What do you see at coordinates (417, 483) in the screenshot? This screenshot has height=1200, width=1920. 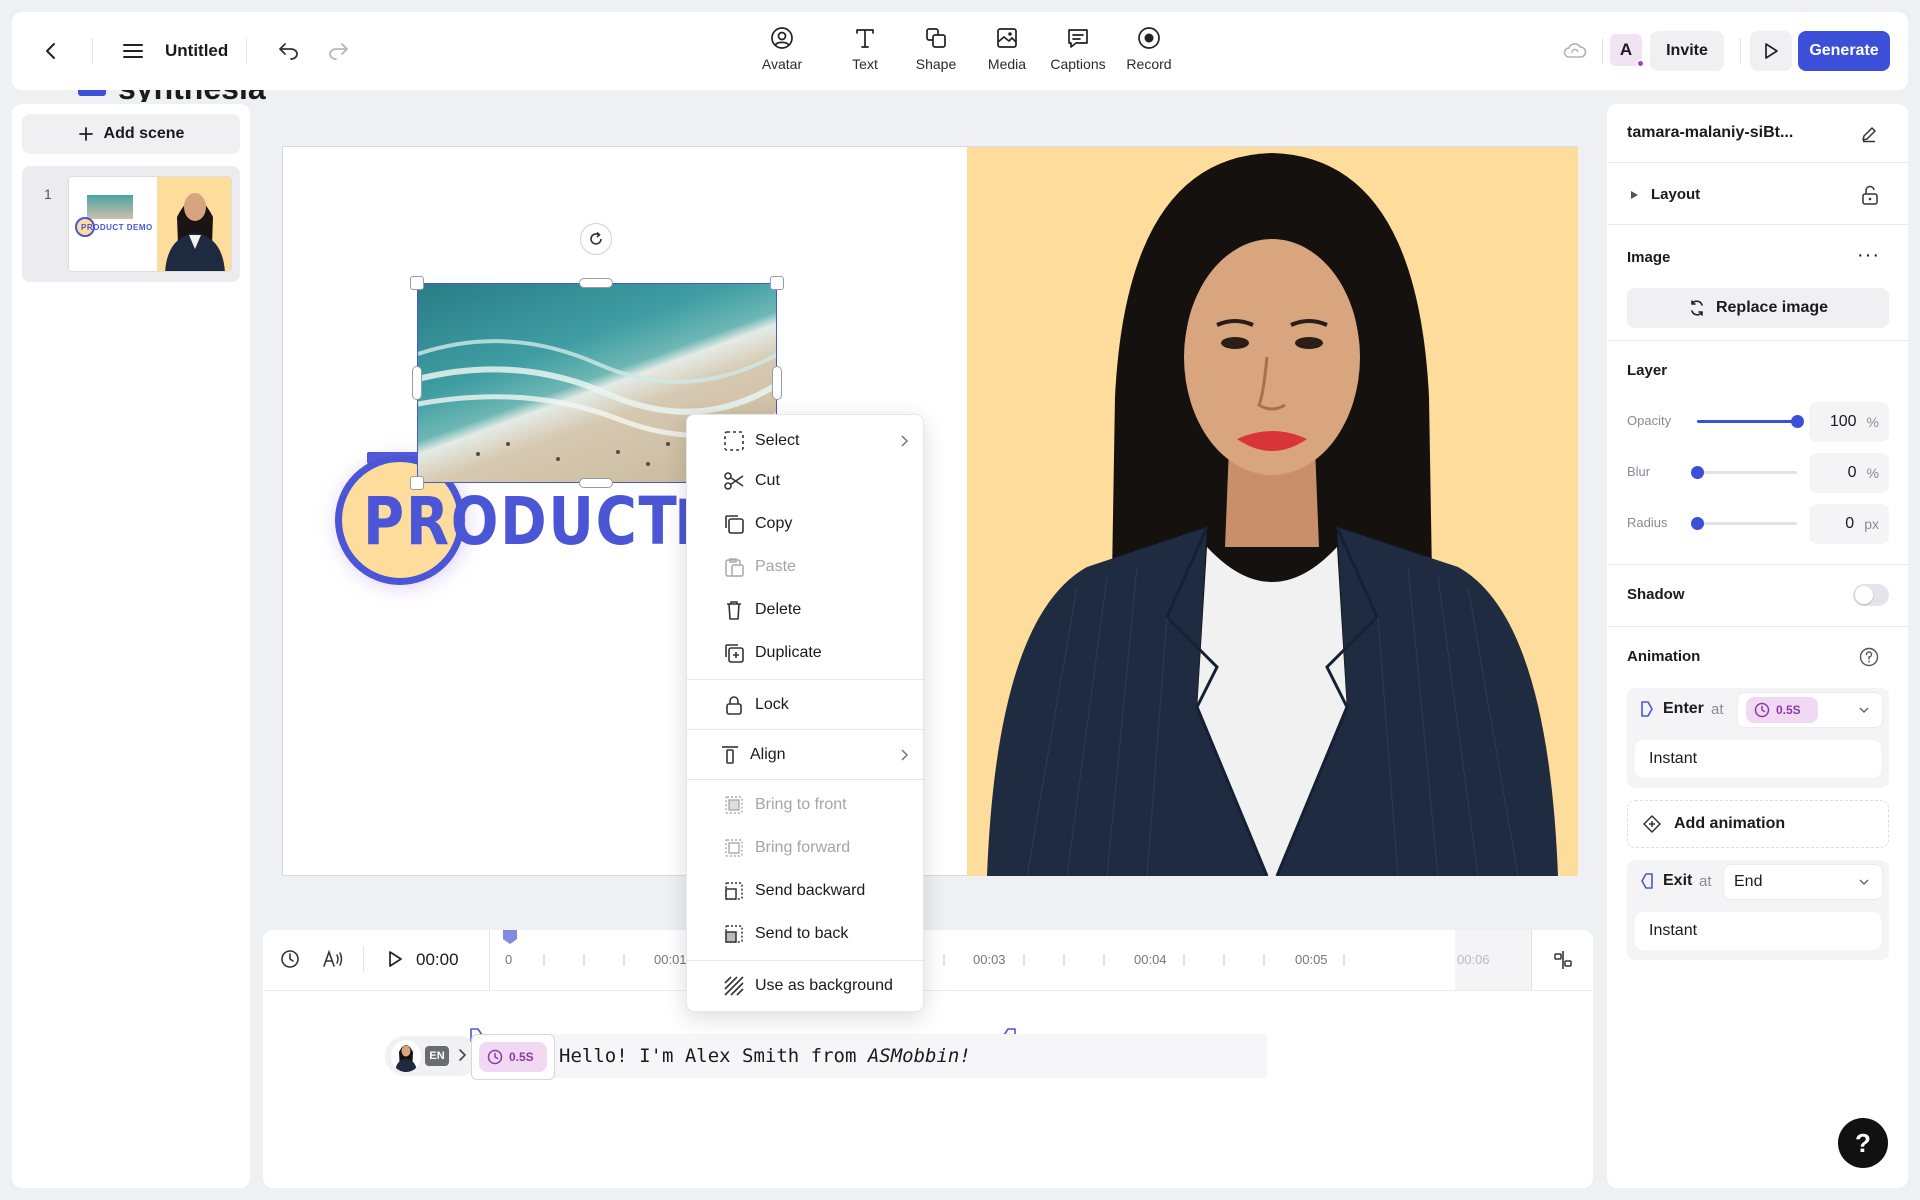 I see `resize-handle-sw` at bounding box center [417, 483].